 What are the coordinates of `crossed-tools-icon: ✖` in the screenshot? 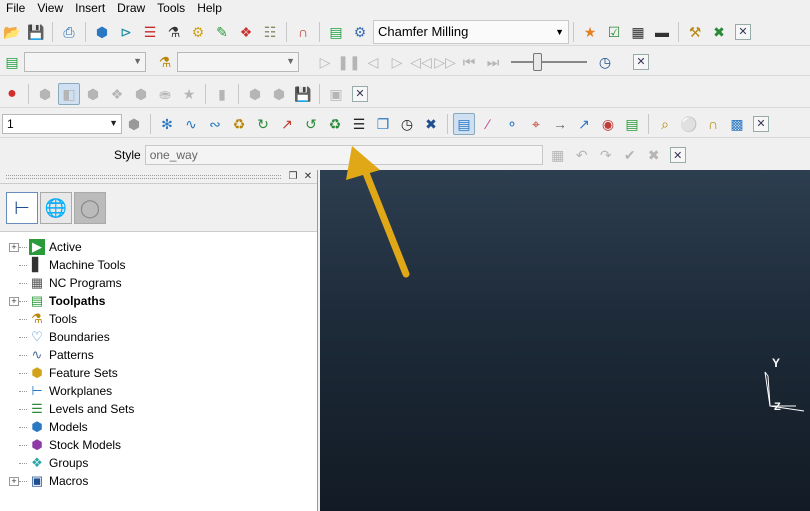 It's located at (719, 32).